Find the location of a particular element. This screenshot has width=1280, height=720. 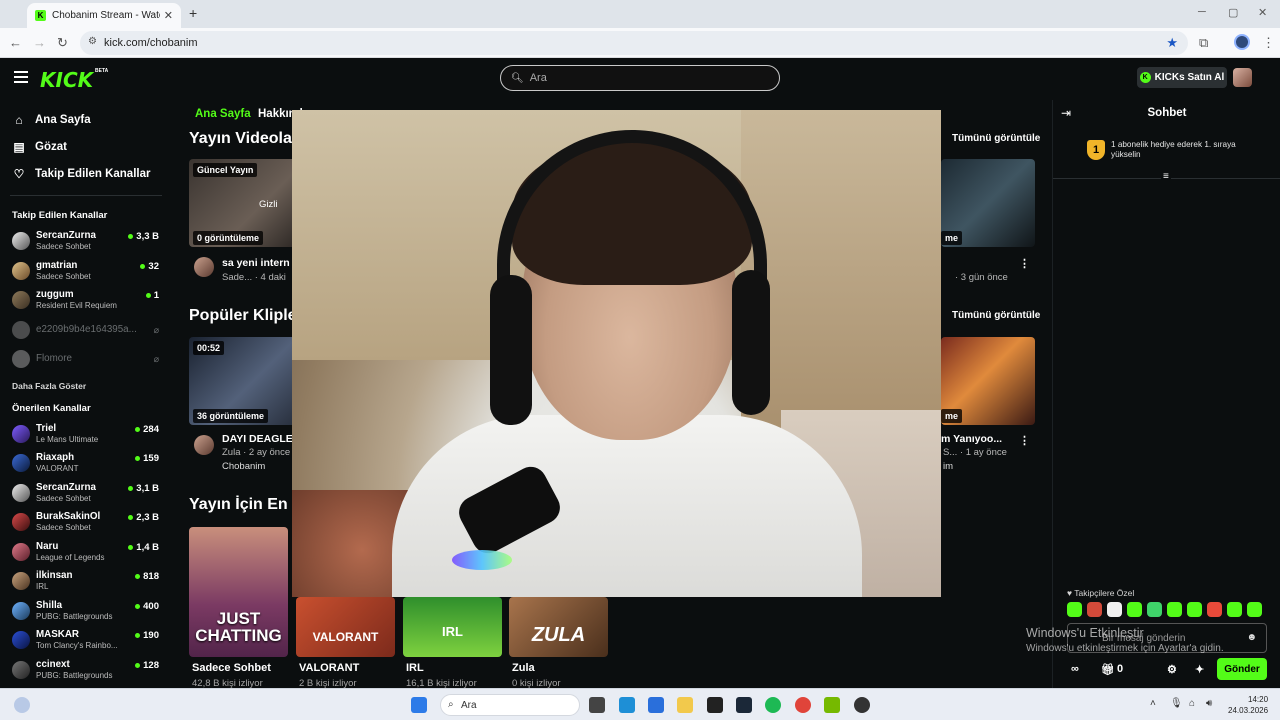

maximize-icon: ▢ is located at coordinates (1233, 12).